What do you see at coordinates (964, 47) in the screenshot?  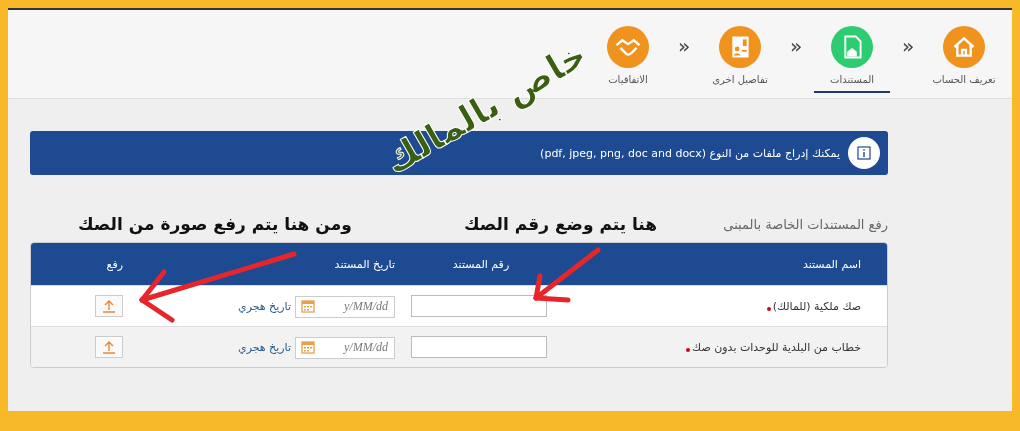 I see `home-step-icon` at bounding box center [964, 47].